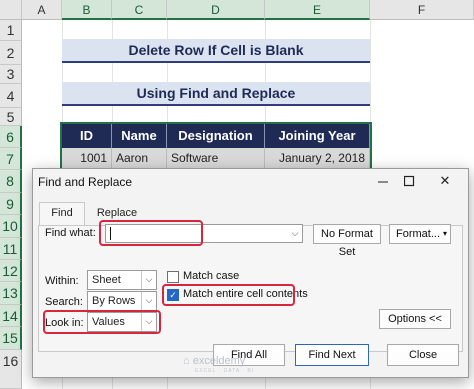 This screenshot has height=389, width=474. I want to click on row-header-15: 15, so click(11, 338).